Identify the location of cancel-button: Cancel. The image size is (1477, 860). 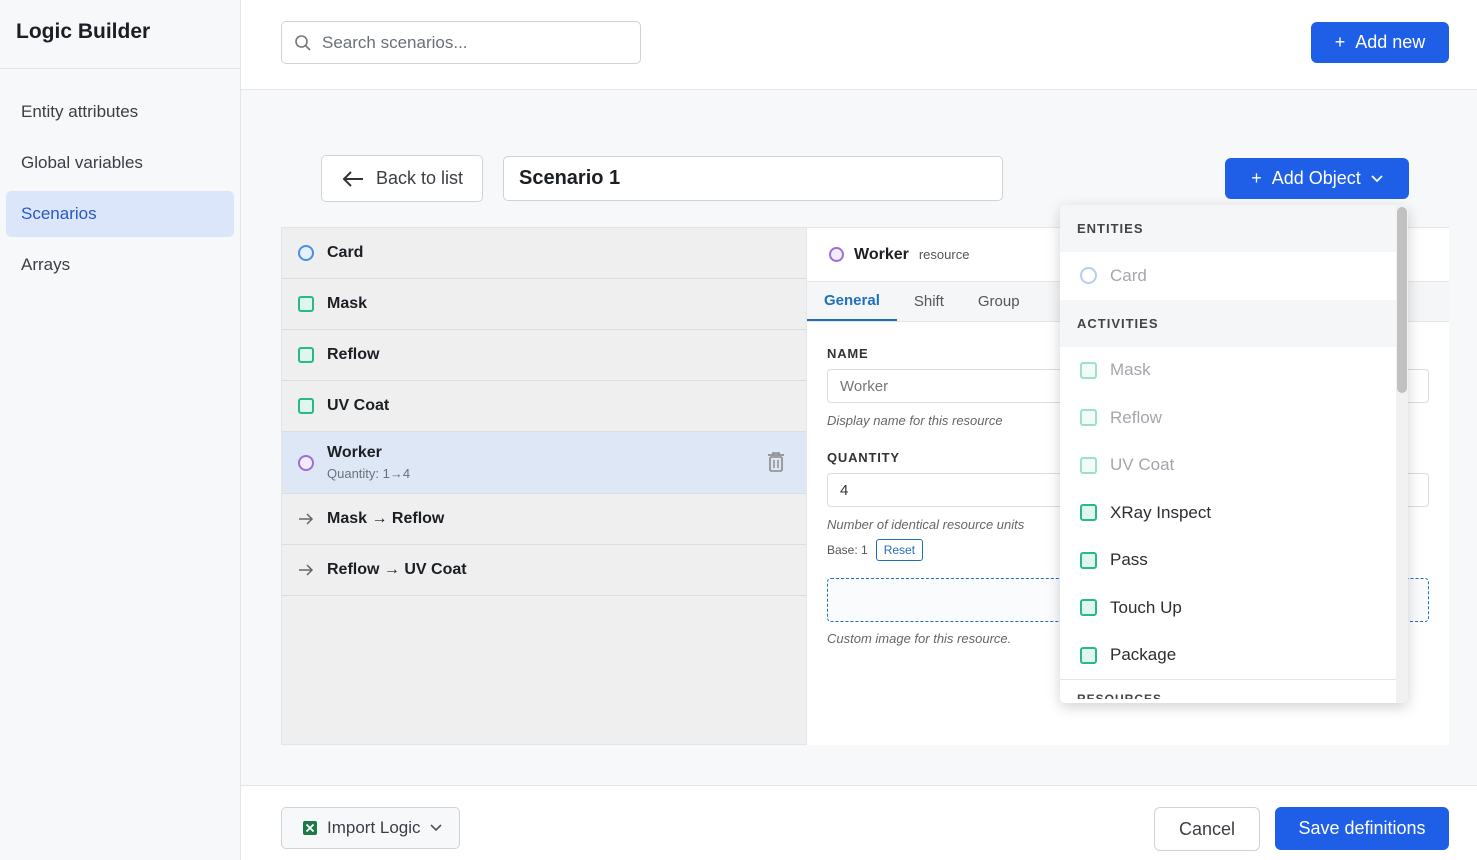
(1207, 829).